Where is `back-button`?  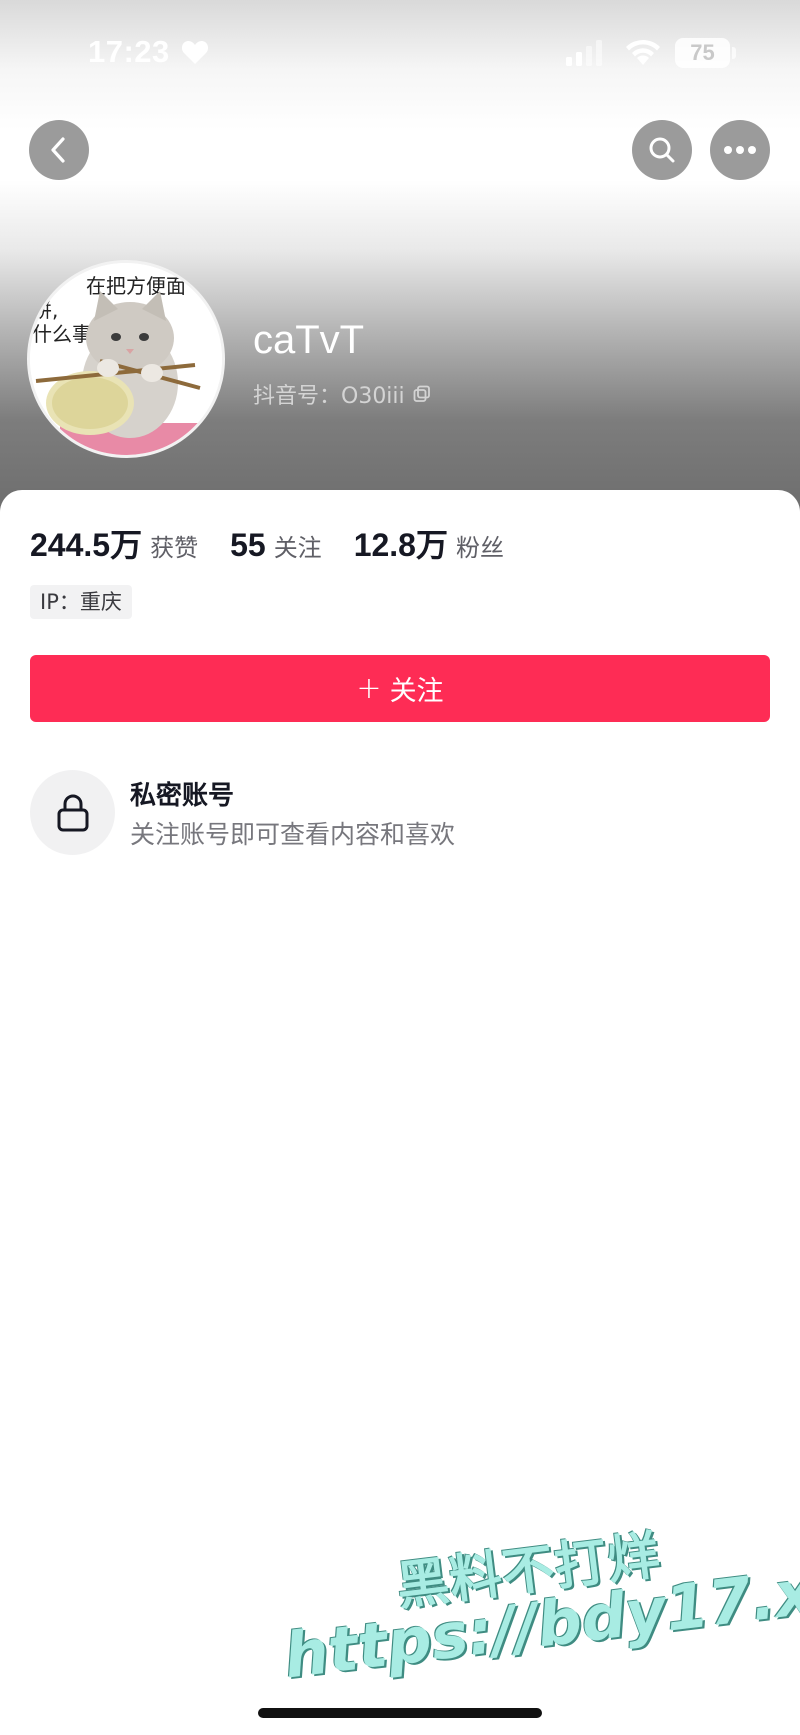 back-button is located at coordinates (59, 150).